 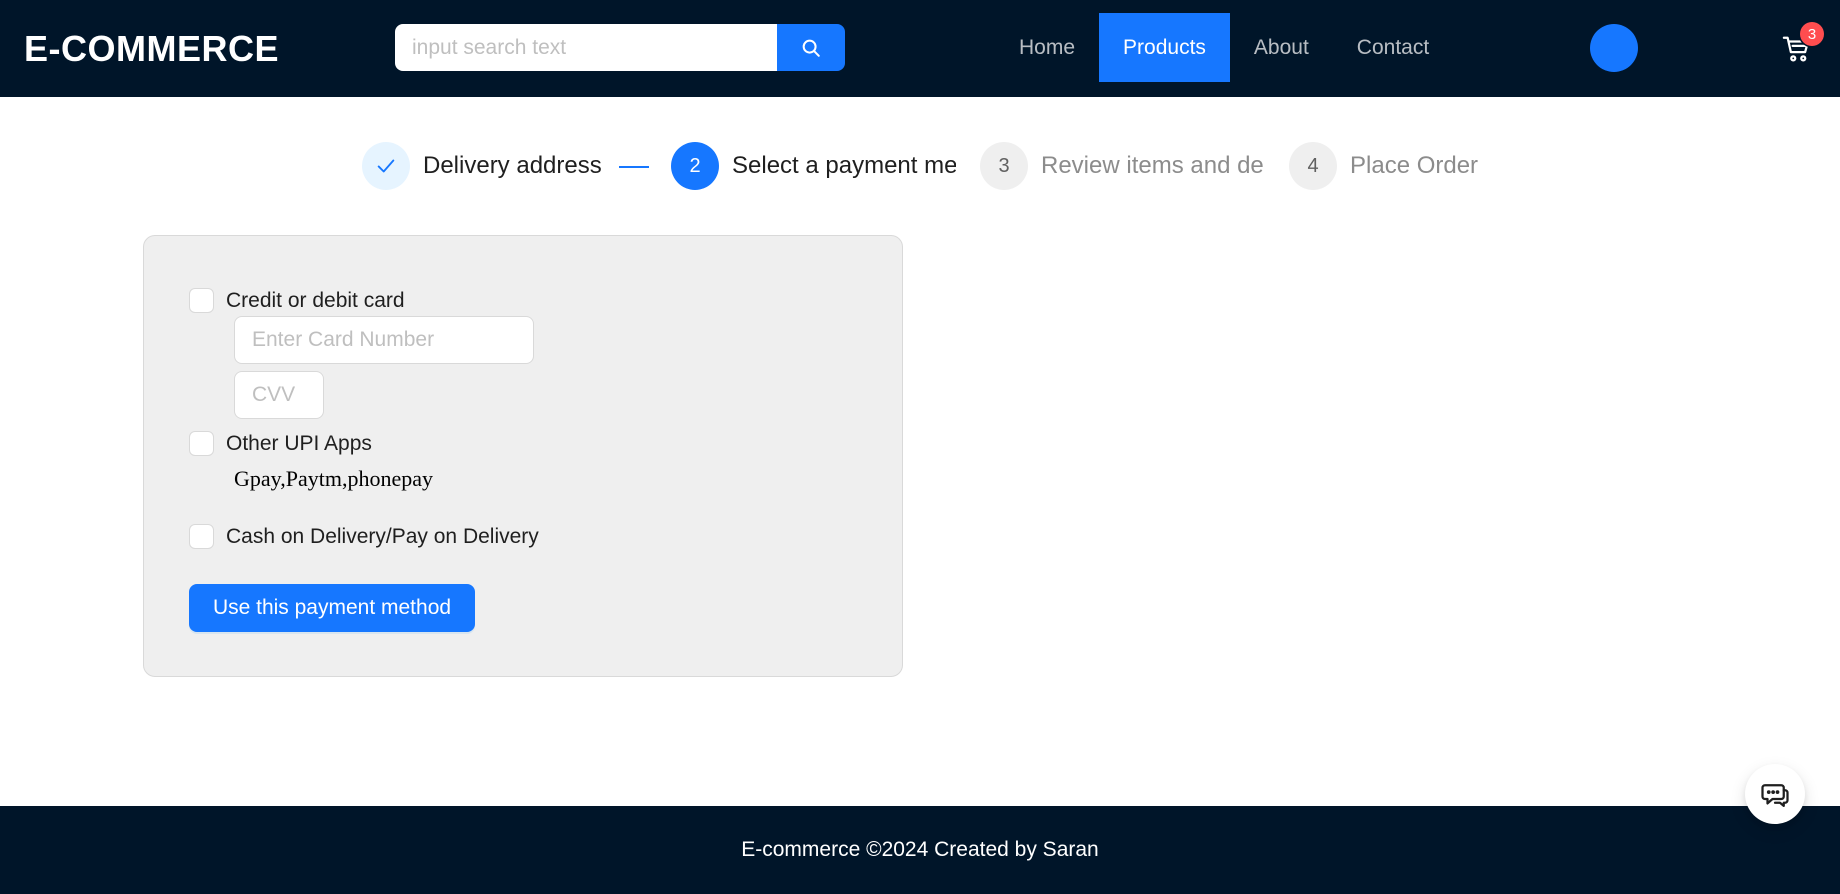 I want to click on step-done-indicator, so click(x=386, y=166).